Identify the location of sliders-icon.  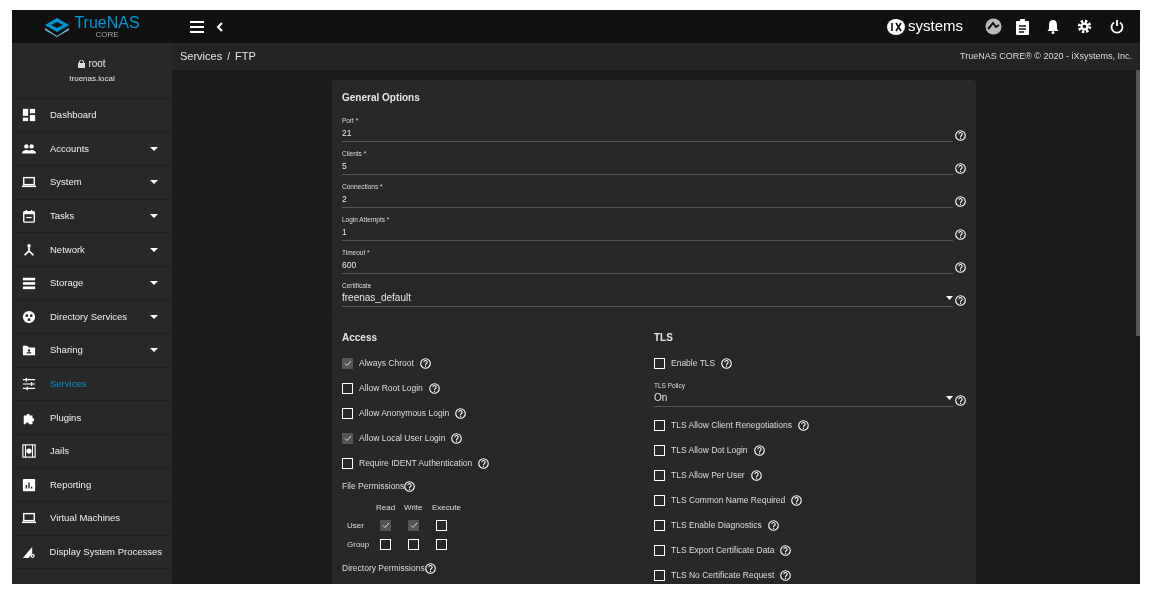
(29, 384).